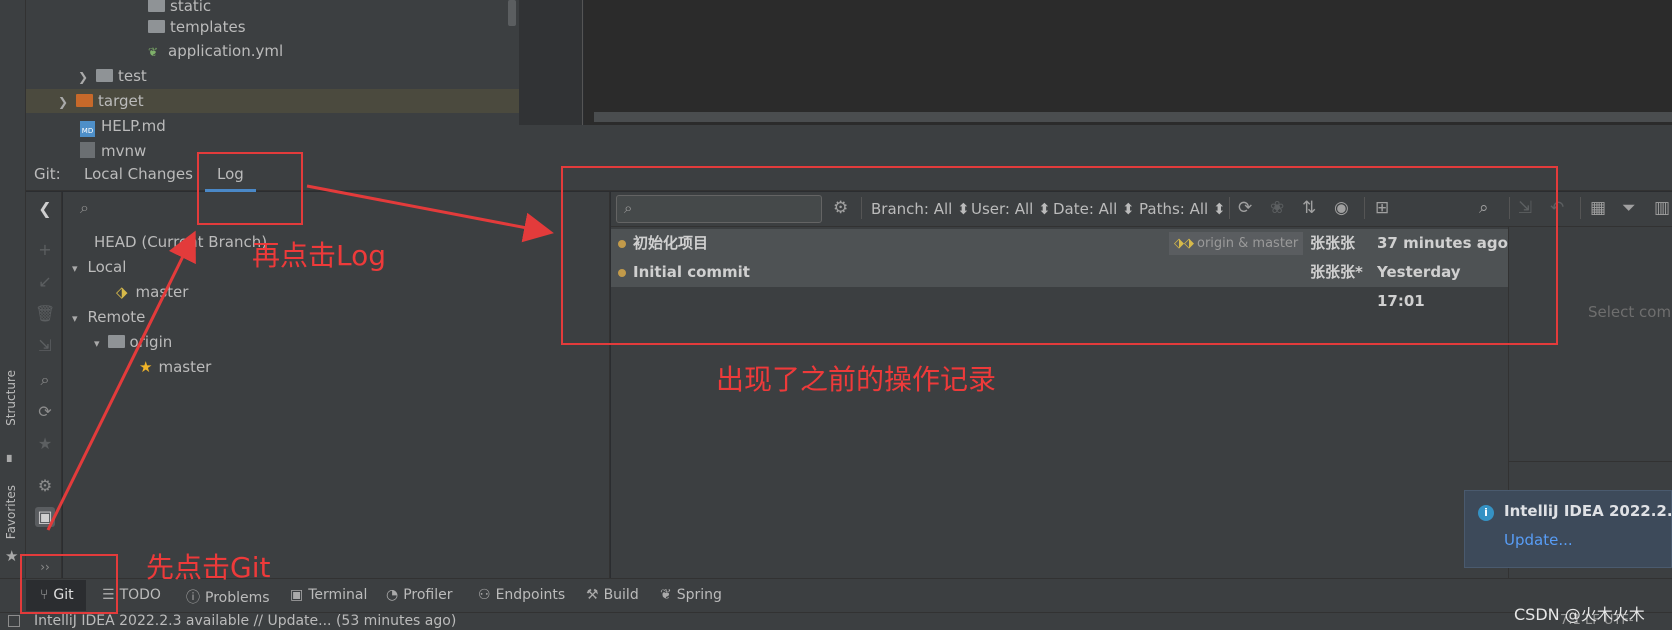  I want to click on arrow-to-log-records, so click(430, 213).